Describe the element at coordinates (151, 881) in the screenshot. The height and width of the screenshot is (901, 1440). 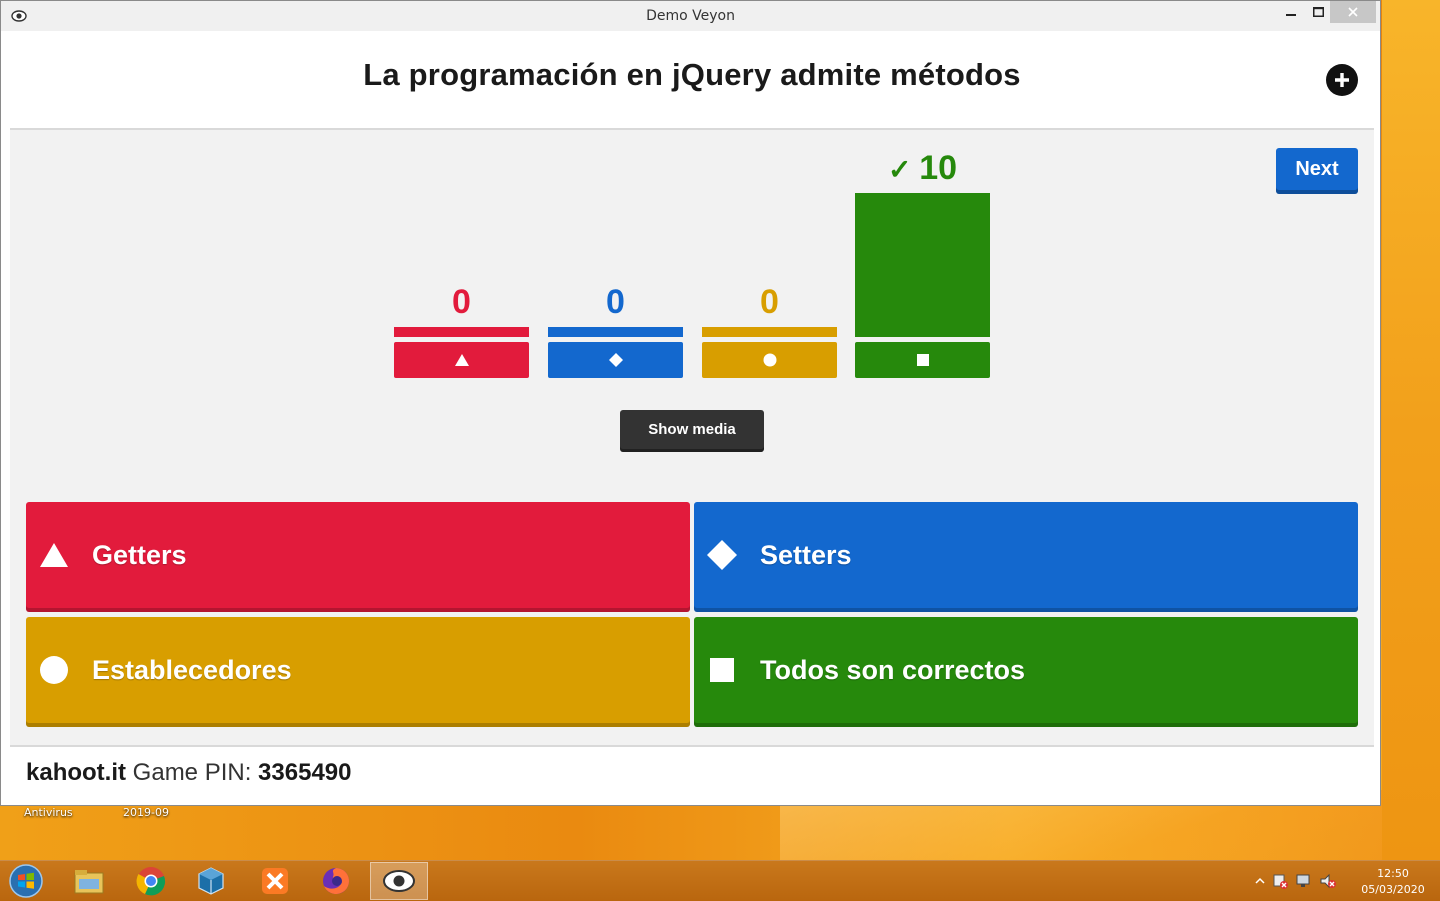
I see `chrome-icon` at that location.